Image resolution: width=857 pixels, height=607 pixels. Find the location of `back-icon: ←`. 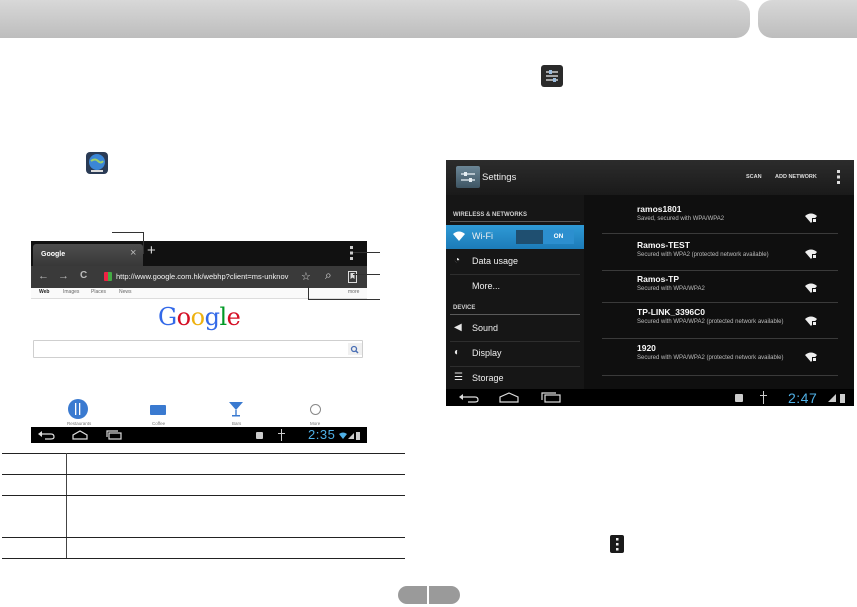

back-icon: ← is located at coordinates (43, 276).